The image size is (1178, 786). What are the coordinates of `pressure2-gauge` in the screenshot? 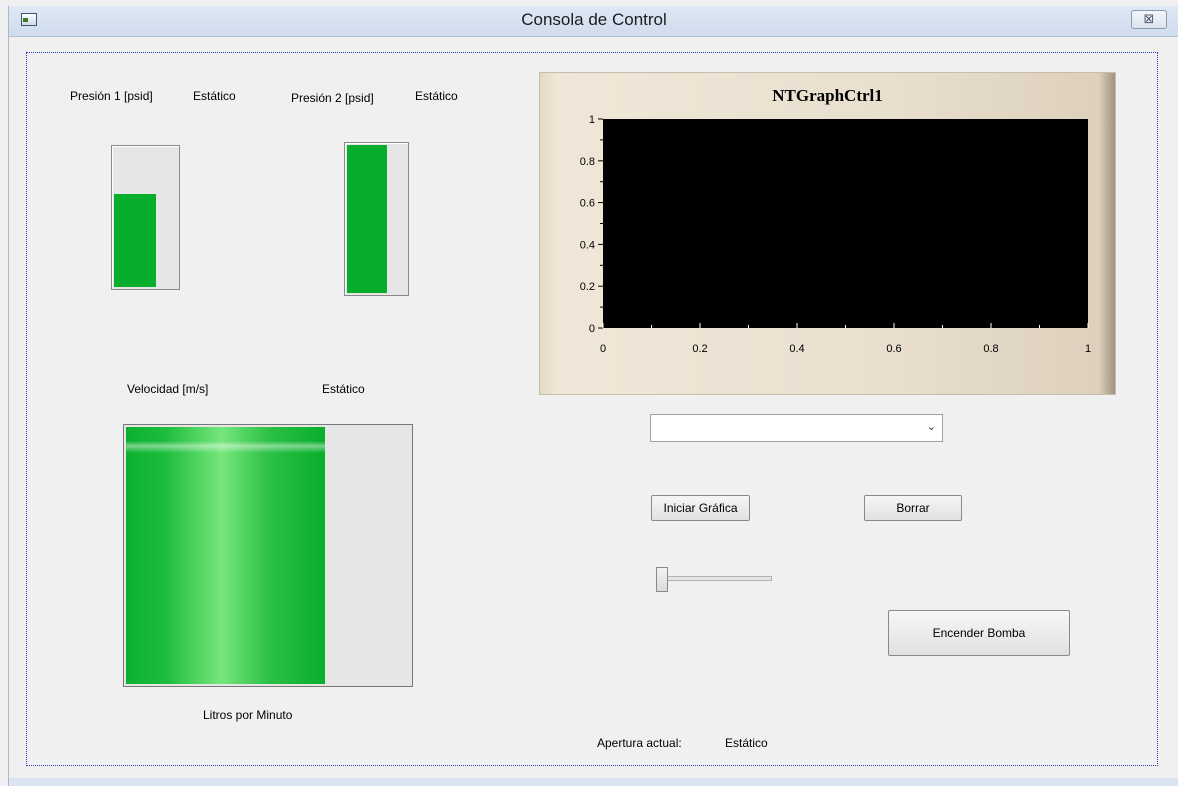 It's located at (376, 219).